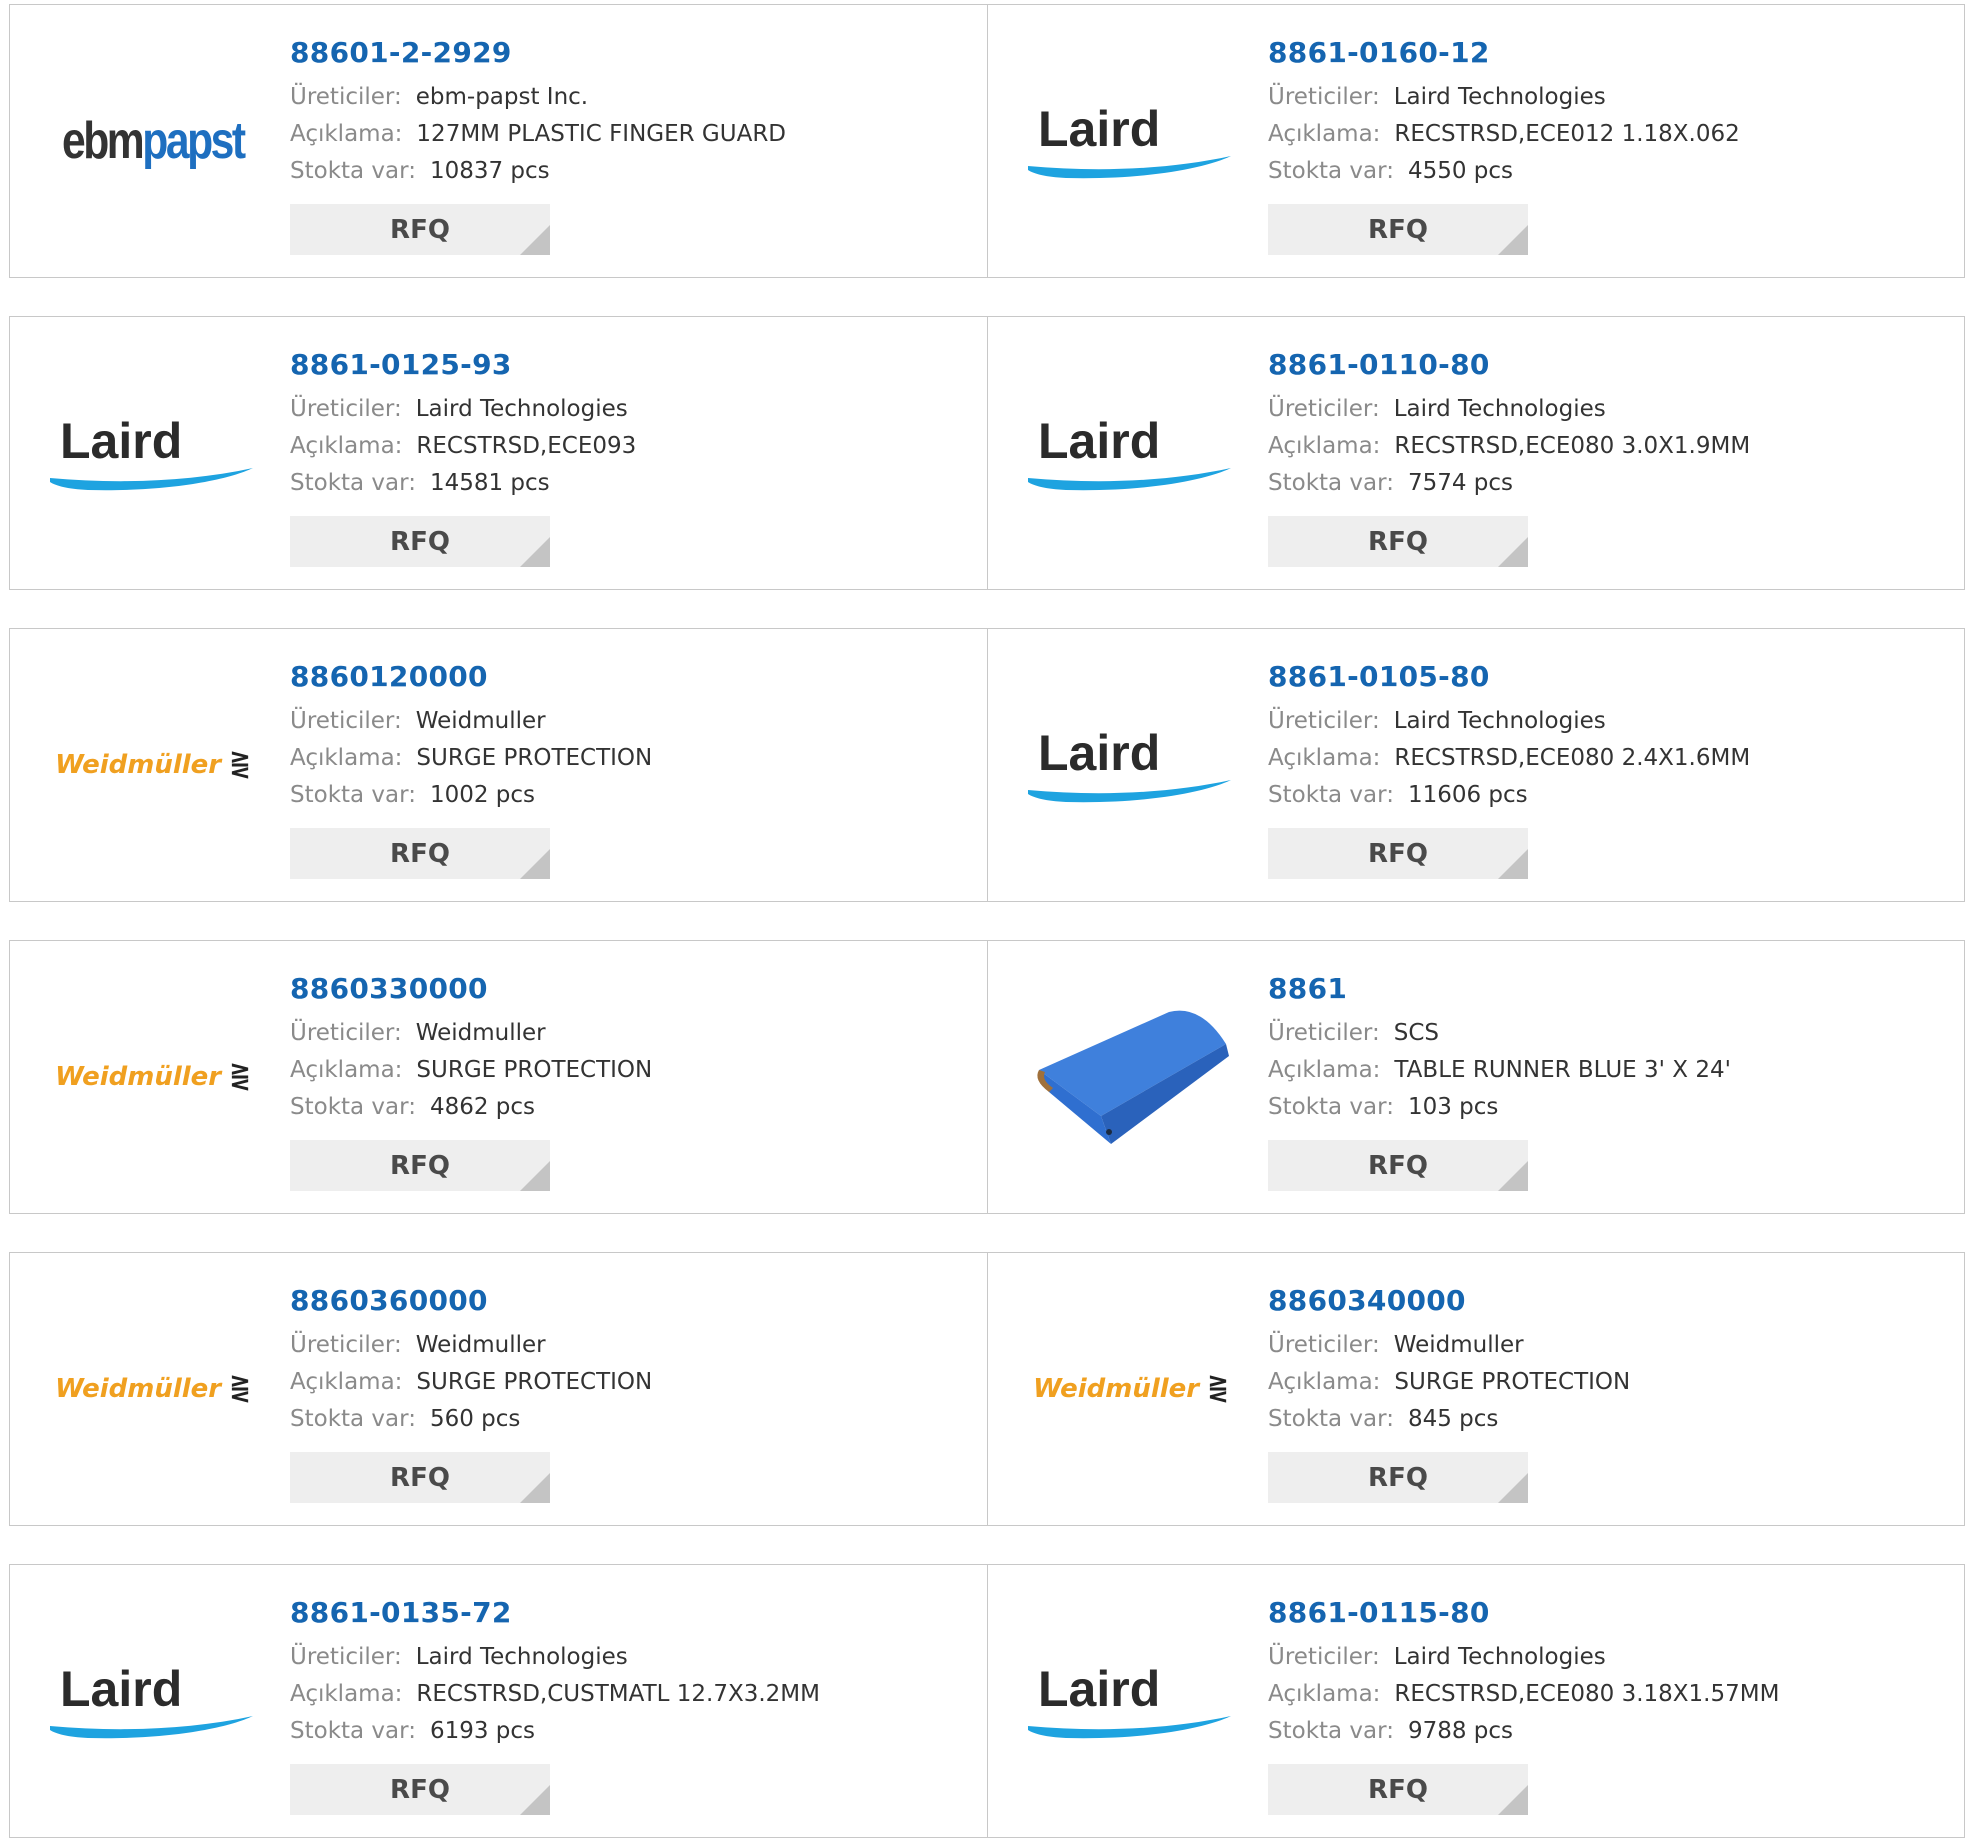  Describe the element at coordinates (630, 171) in the screenshot. I see `stock-row: Stokta var: 10837 pcs` at that location.